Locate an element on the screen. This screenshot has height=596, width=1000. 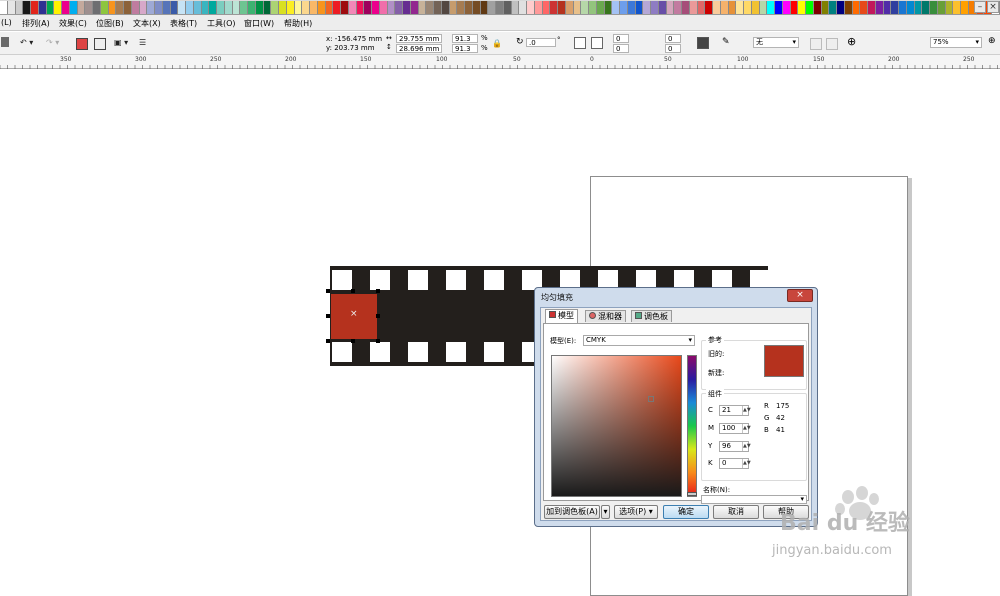
menu-arrange: 排列(A) is located at coordinates (36, 23).